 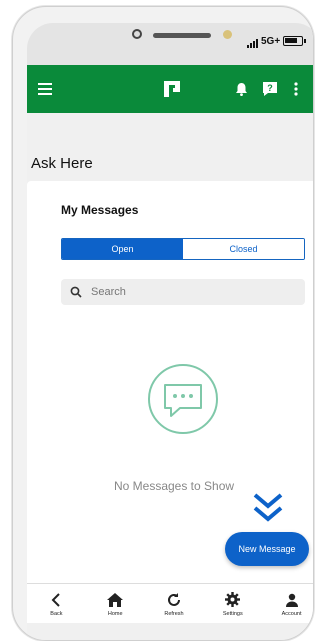 I want to click on app-bar: ?, so click(x=170, y=89).